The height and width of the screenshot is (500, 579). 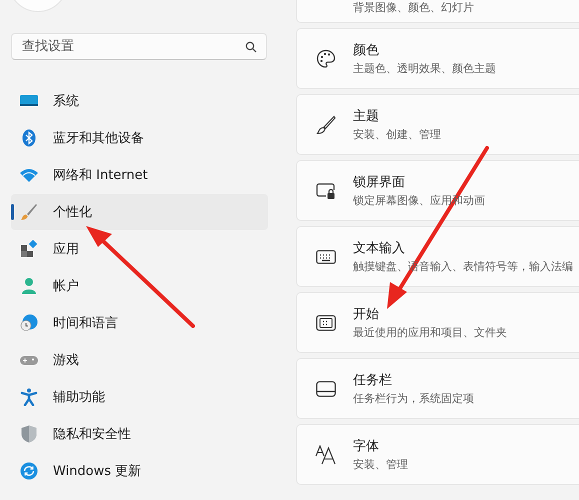 I want to click on search-field: 查找设置, so click(x=139, y=46).